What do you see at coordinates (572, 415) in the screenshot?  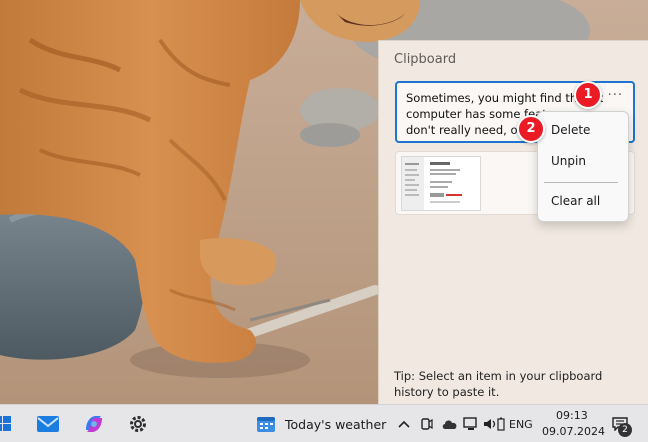 I see `clock-time: 09:13` at bounding box center [572, 415].